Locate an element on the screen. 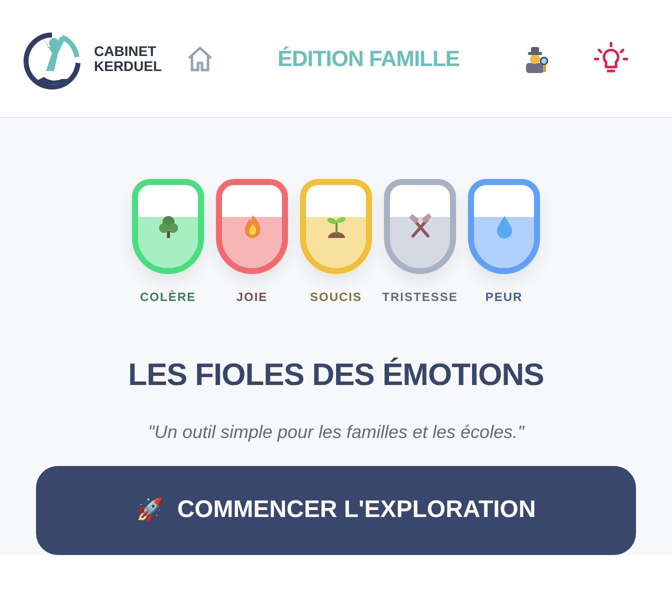 The image size is (672, 590). lightbulb-icon is located at coordinates (611, 59).